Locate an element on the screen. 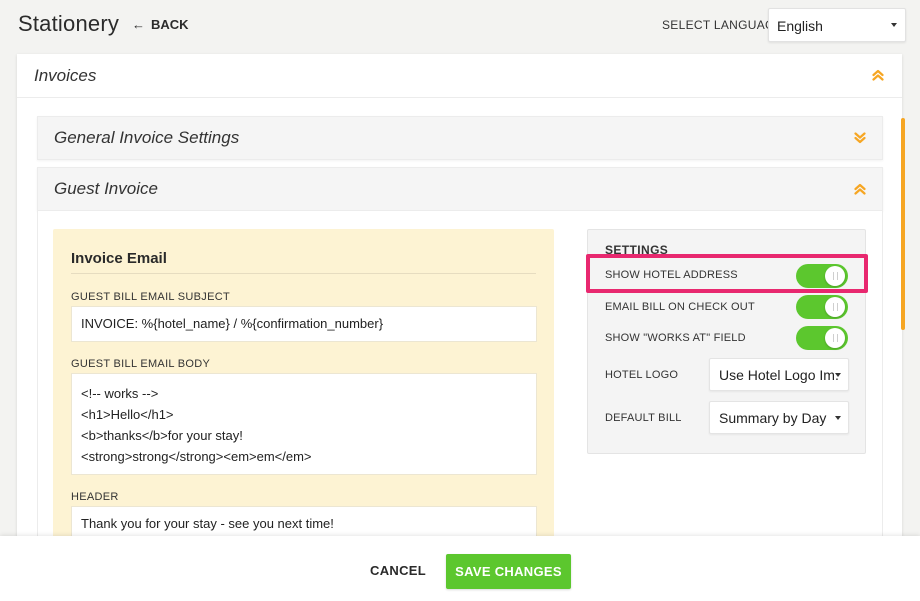  default-bill-select: Summary by Day is located at coordinates (779, 417).